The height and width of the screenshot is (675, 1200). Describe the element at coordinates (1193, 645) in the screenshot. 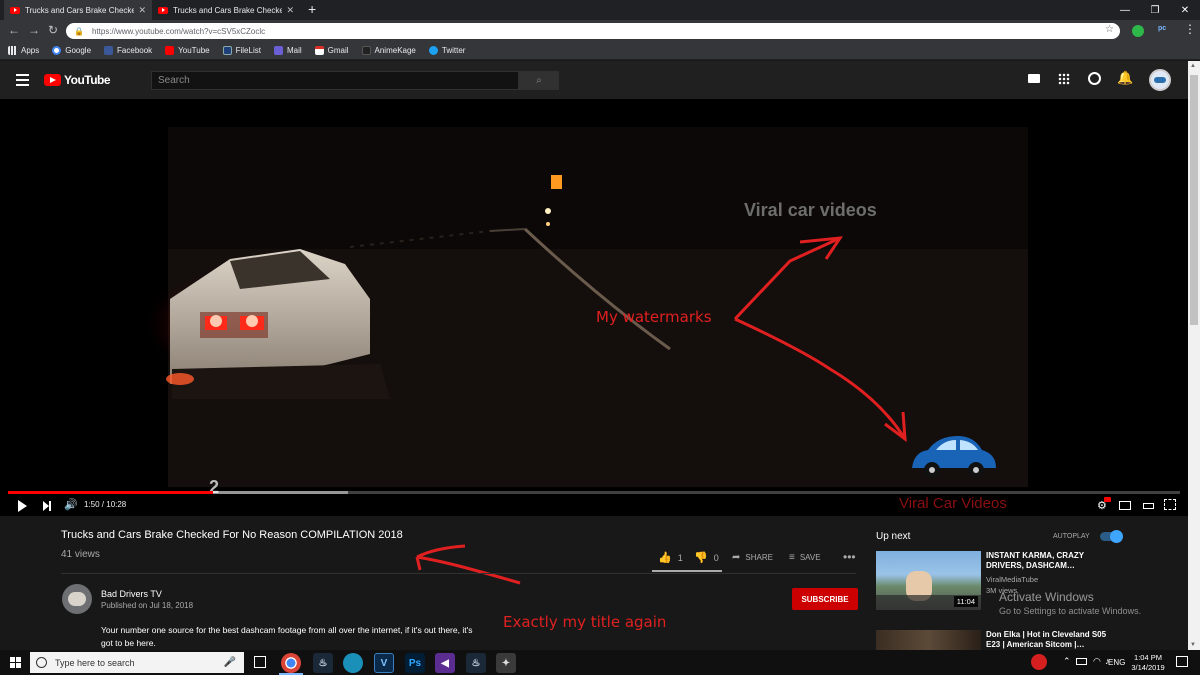

I see `scroll-down-icon: ▼` at that location.